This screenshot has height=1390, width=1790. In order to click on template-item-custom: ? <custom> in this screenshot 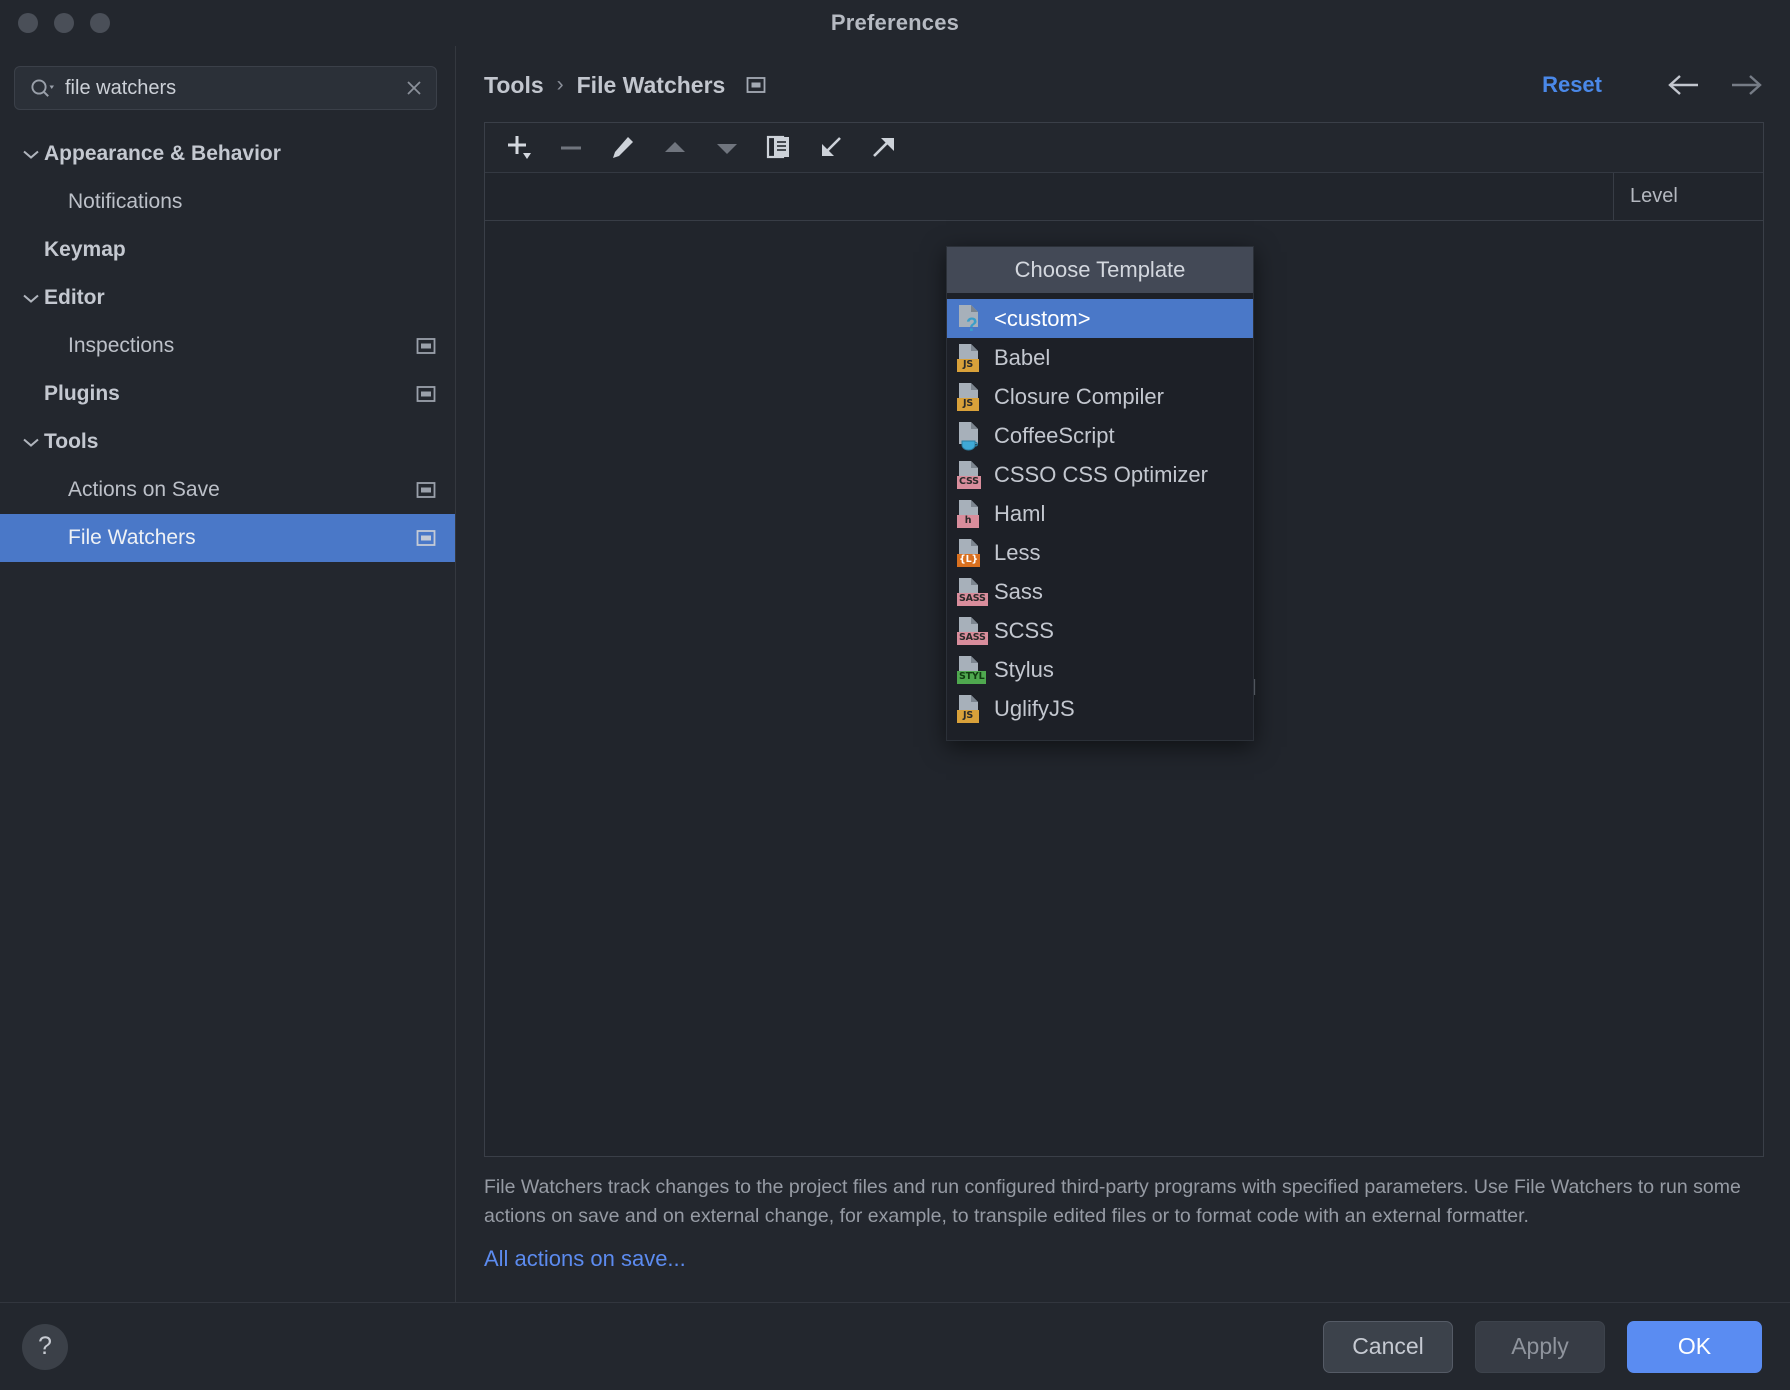, I will do `click(1100, 318)`.